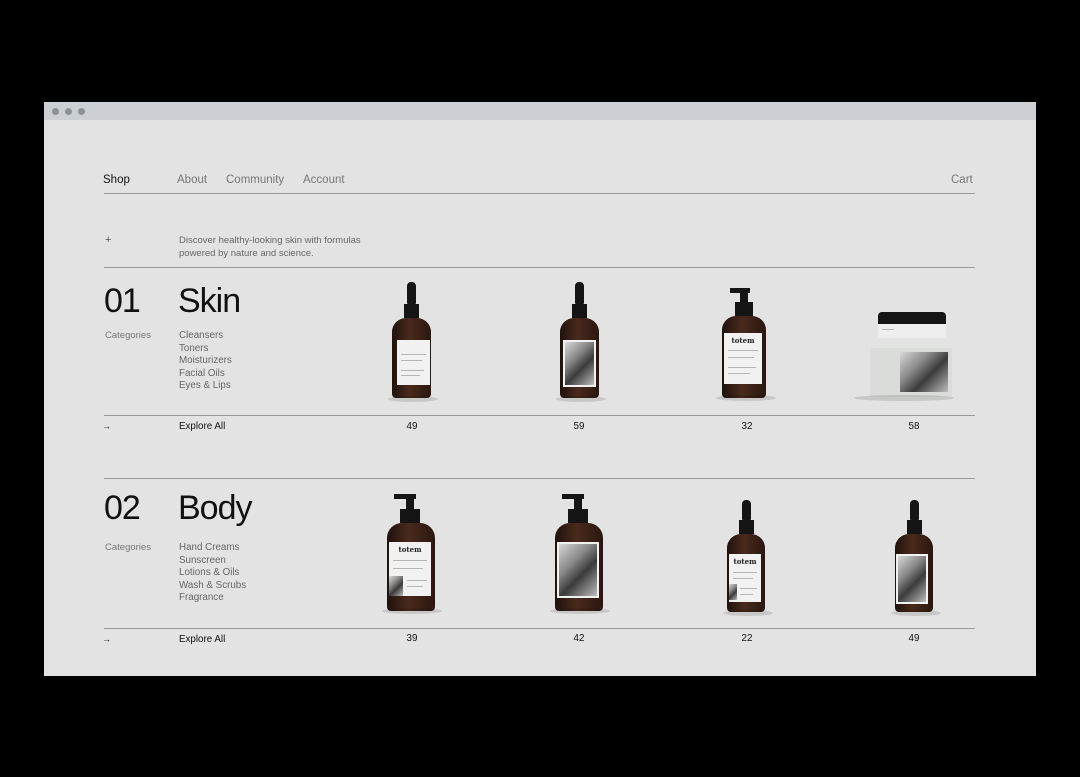  What do you see at coordinates (212, 561) in the screenshot?
I see `subcategory-item: Sunscreen` at bounding box center [212, 561].